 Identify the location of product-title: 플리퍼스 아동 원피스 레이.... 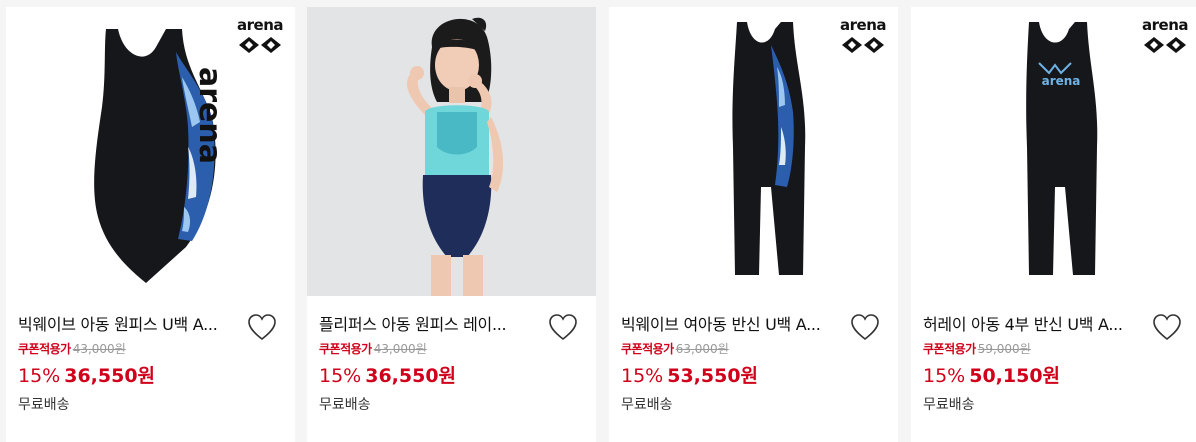
(424, 323).